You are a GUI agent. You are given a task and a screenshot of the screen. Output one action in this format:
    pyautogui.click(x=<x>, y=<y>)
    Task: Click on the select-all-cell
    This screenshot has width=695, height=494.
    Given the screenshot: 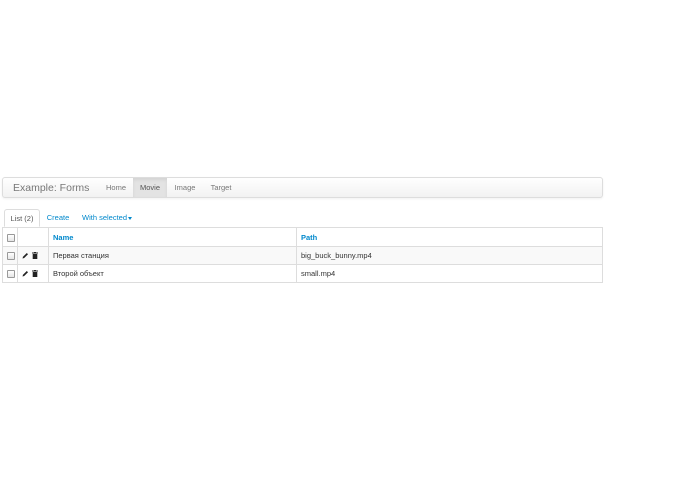 What is the action you would take?
    pyautogui.click(x=10, y=237)
    